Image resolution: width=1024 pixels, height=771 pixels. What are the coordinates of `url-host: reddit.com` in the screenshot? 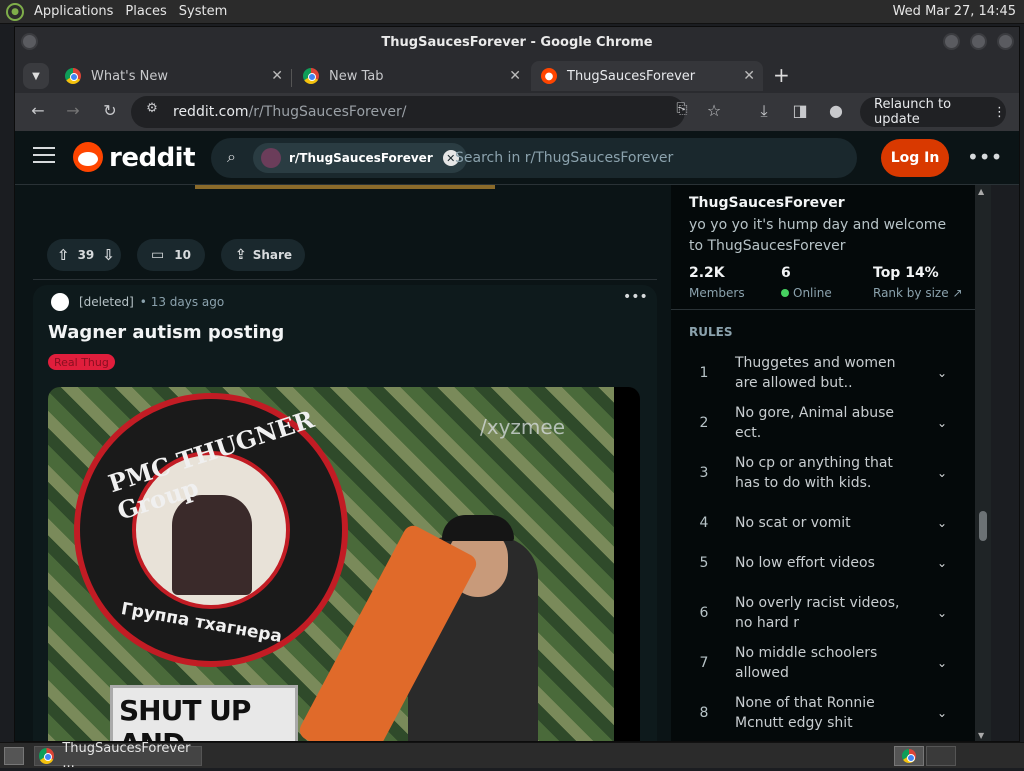 It's located at (211, 112).